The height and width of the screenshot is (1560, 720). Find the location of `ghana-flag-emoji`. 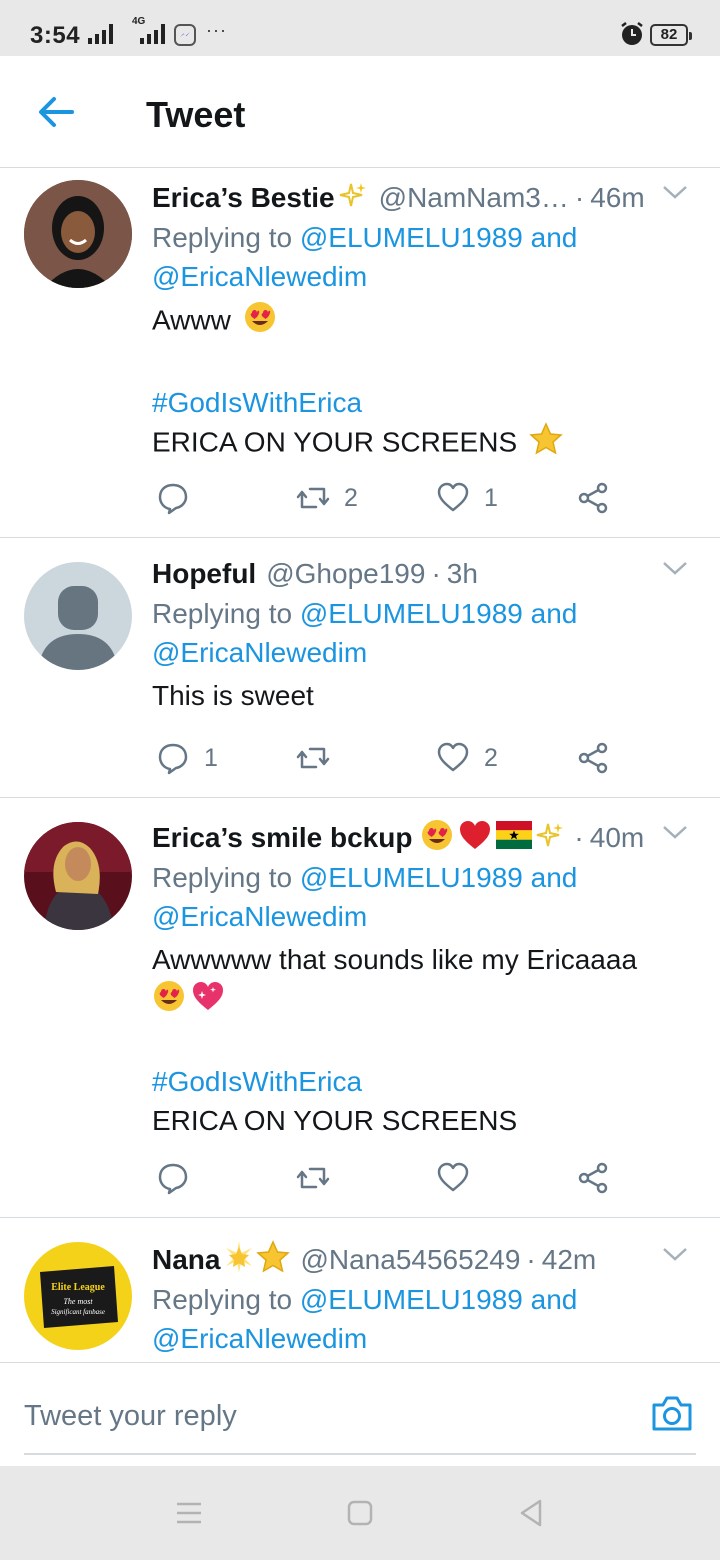

ghana-flag-emoji is located at coordinates (514, 838).